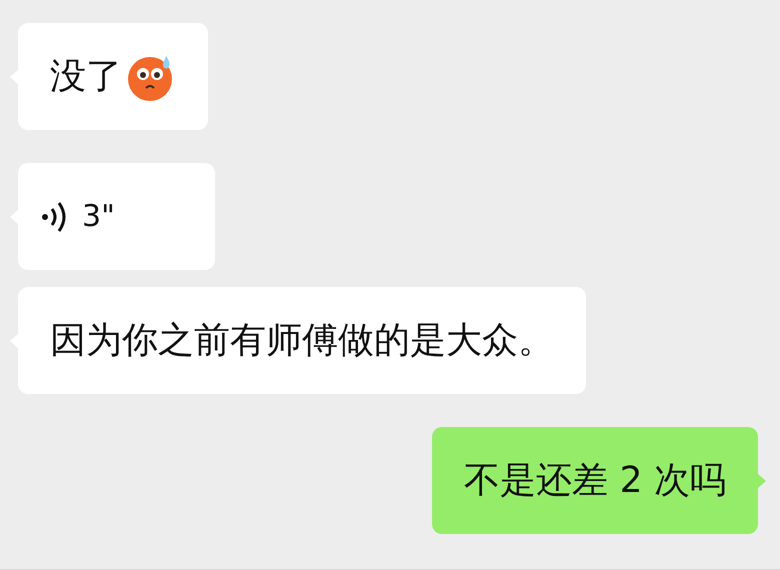 The width and height of the screenshot is (780, 570). I want to click on message-text: 不是还差 2 次吗, so click(595, 481).